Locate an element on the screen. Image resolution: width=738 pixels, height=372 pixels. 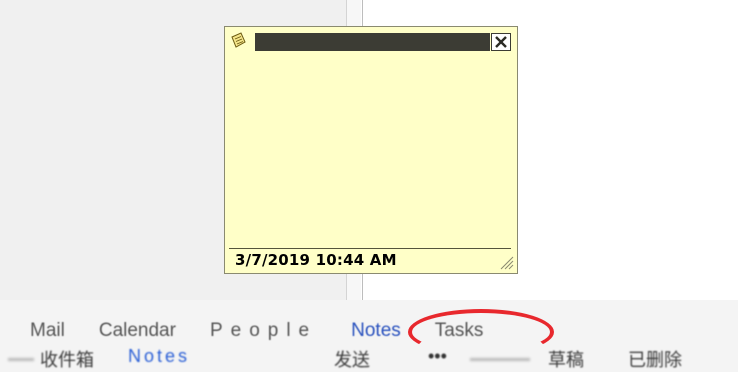
folder-item-notes: Notes is located at coordinates (159, 356).